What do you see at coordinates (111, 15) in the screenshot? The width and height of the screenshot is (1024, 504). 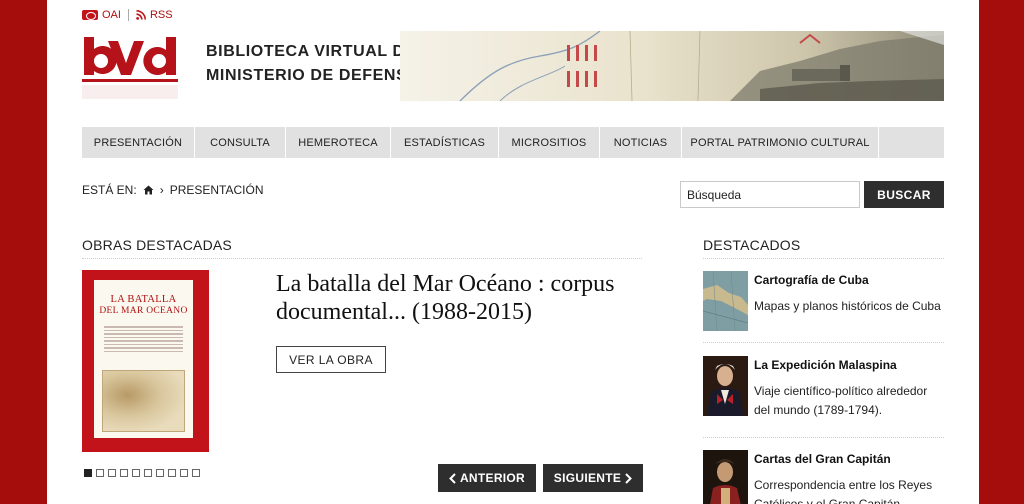 I see `oai-label: OAI` at bounding box center [111, 15].